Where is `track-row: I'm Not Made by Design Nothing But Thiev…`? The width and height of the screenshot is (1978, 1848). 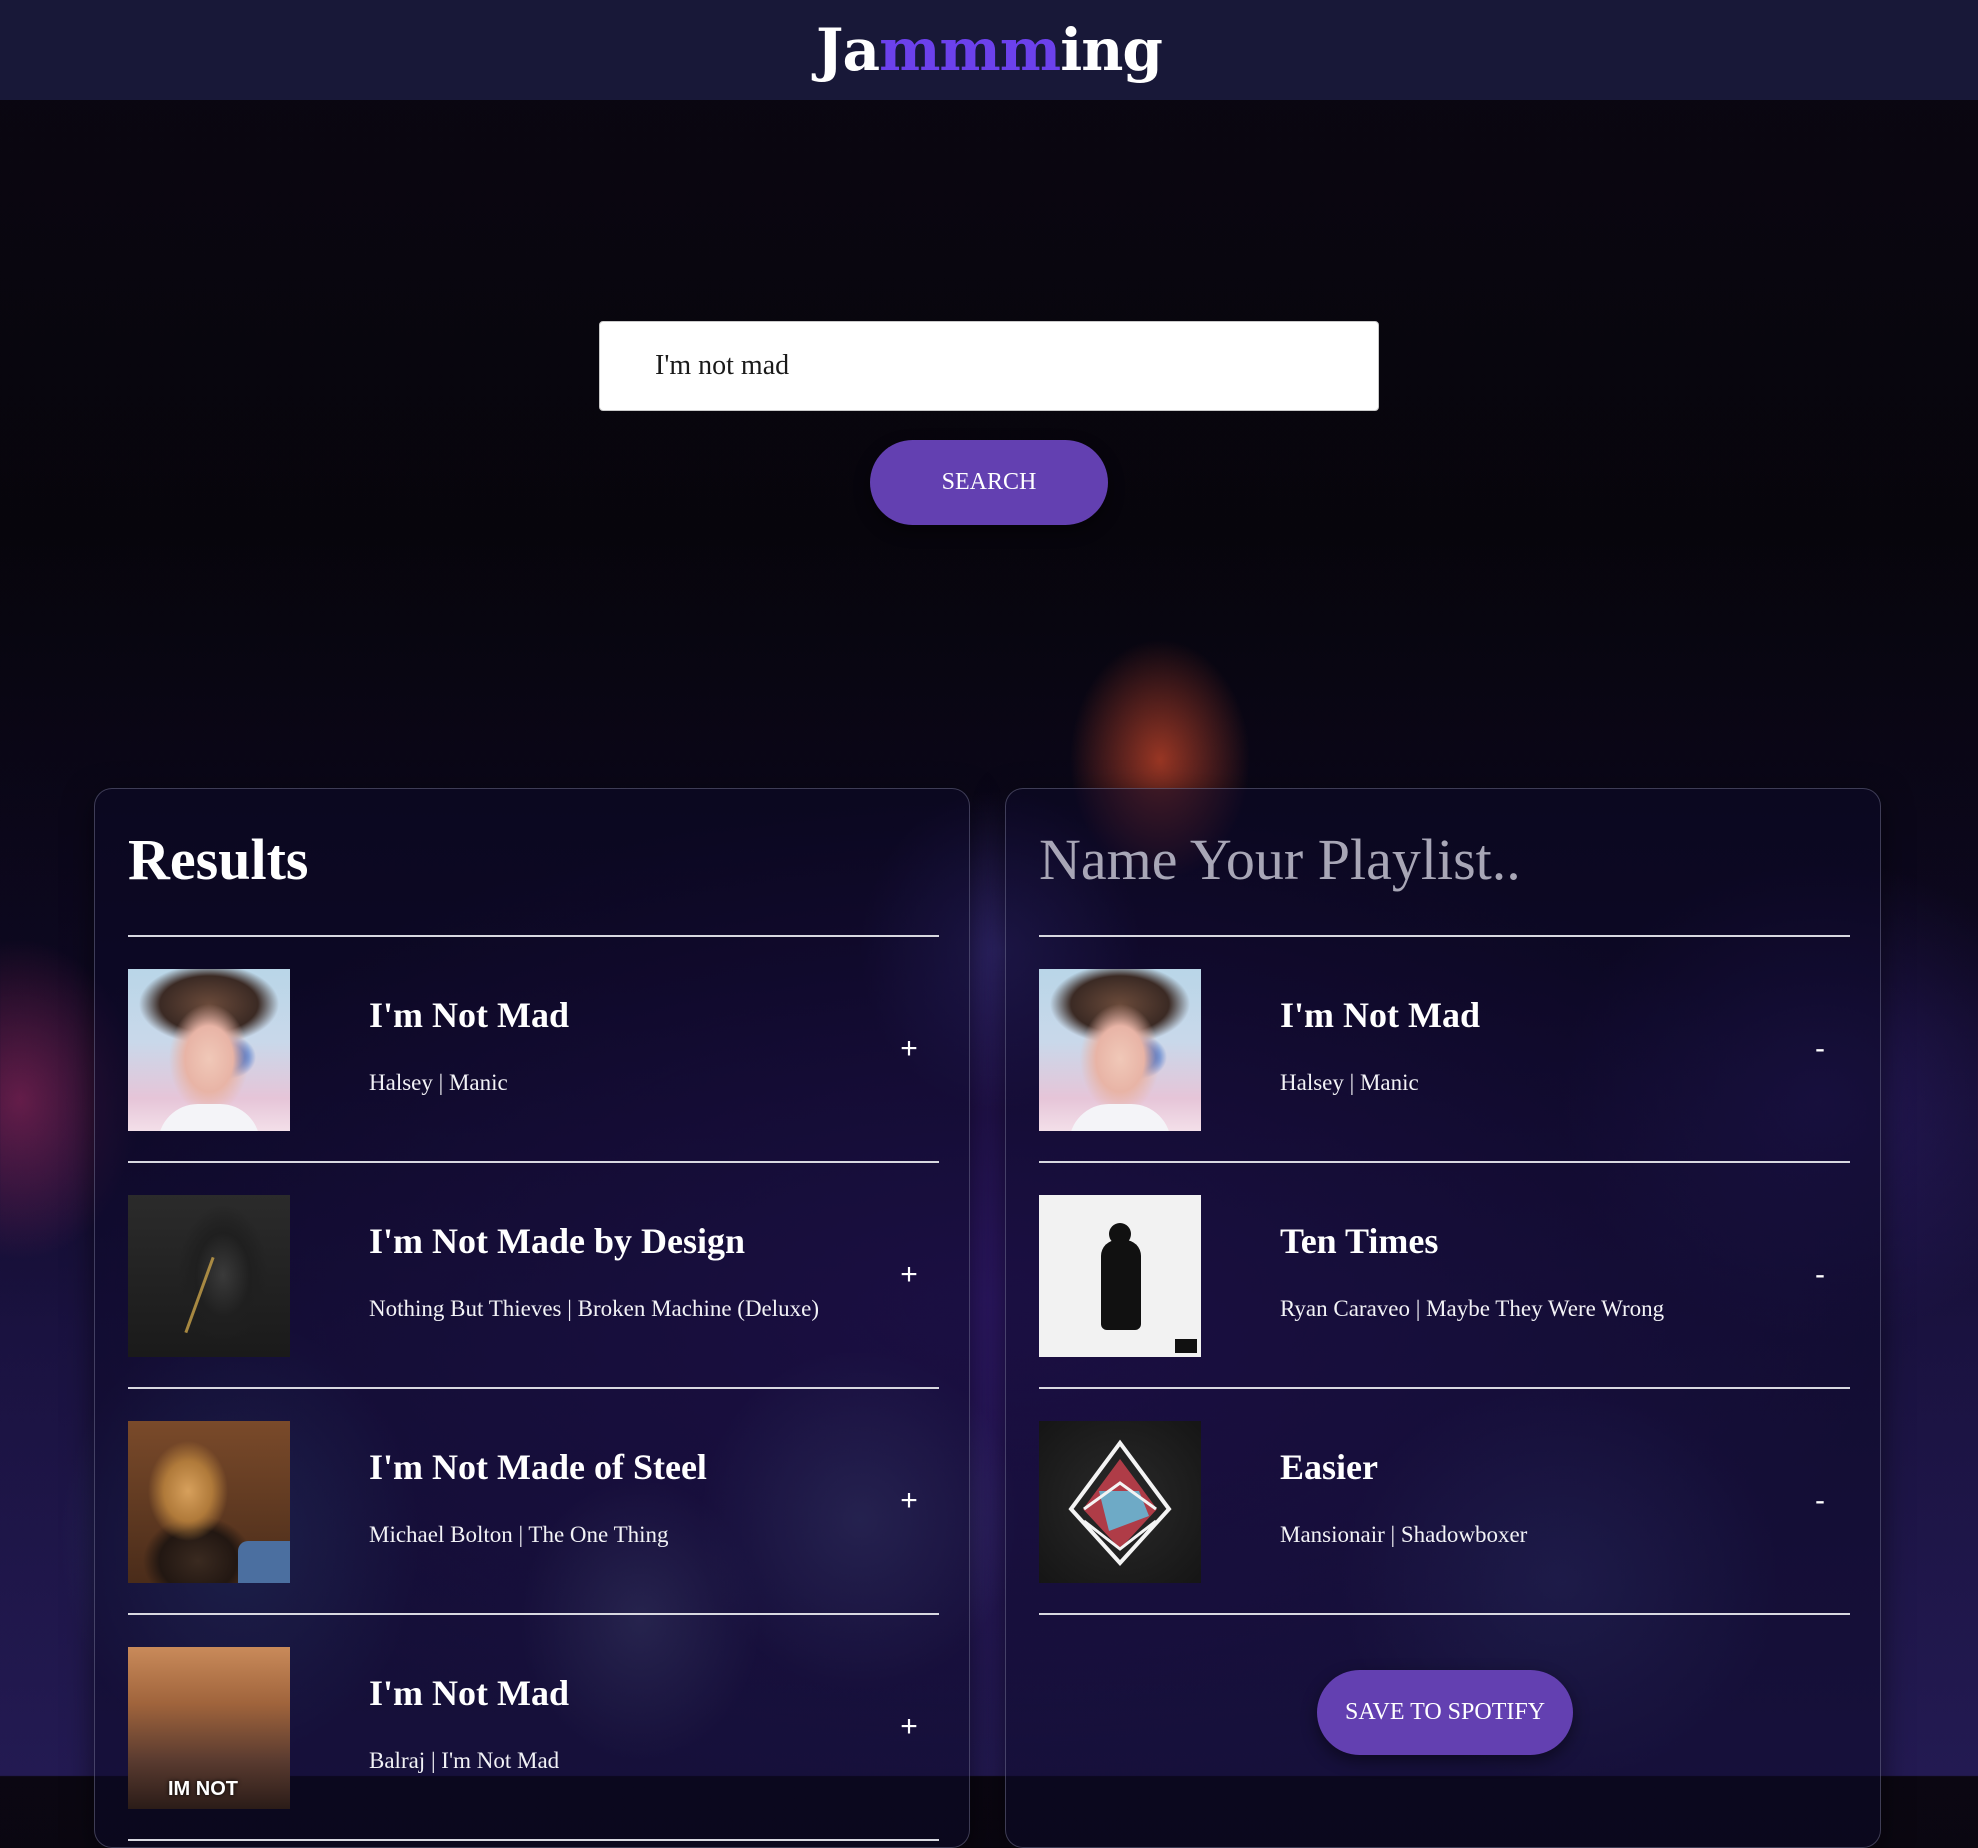 track-row: I'm Not Made by Design Nothing But Thiev… is located at coordinates (533, 1276).